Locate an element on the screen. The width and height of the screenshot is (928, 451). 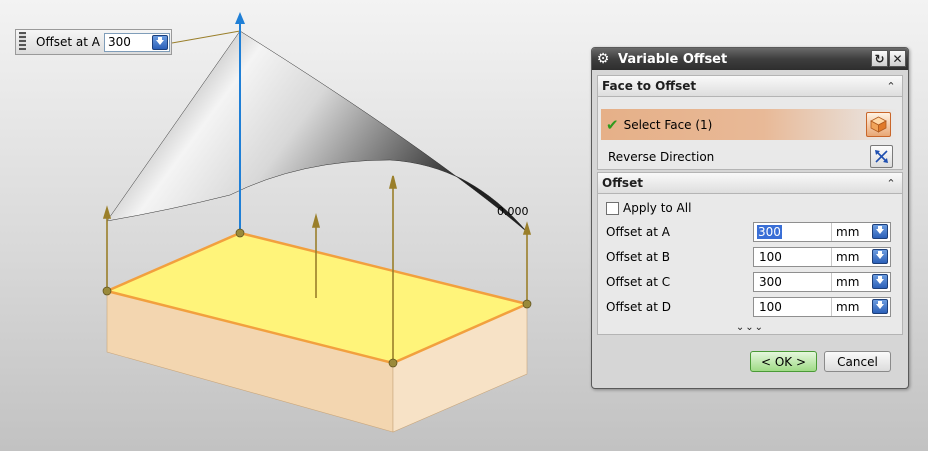
offset-c-field: 300 mm is located at coordinates (822, 282).